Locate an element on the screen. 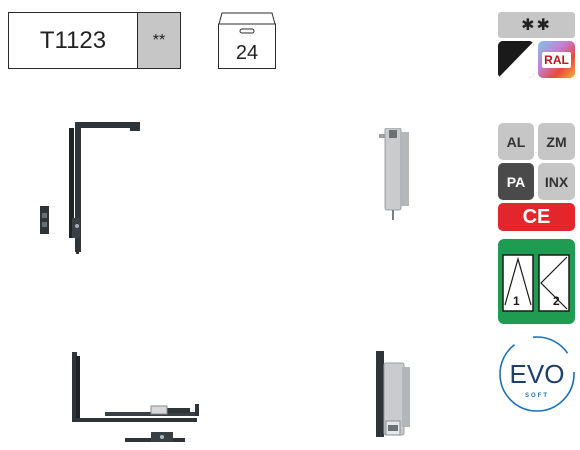  evo-label: EVO is located at coordinates (537, 374).